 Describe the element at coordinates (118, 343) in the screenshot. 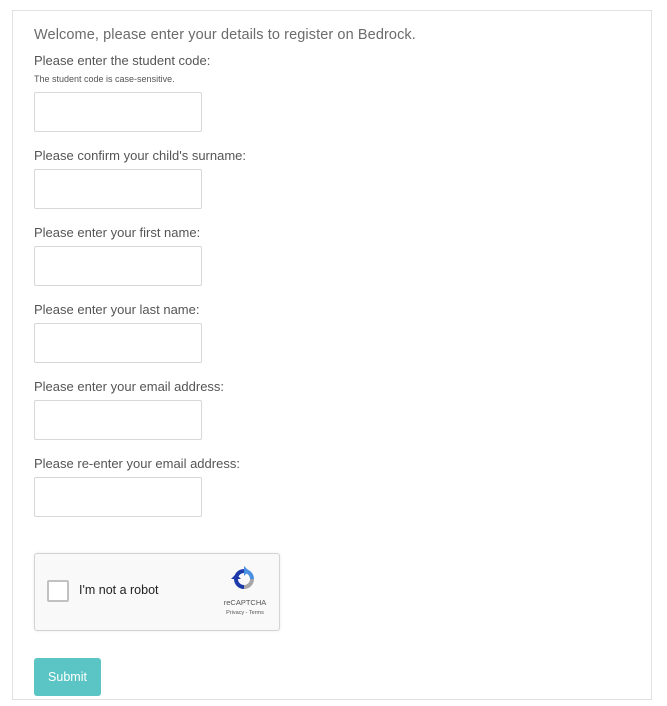

I see `last-name-input` at that location.